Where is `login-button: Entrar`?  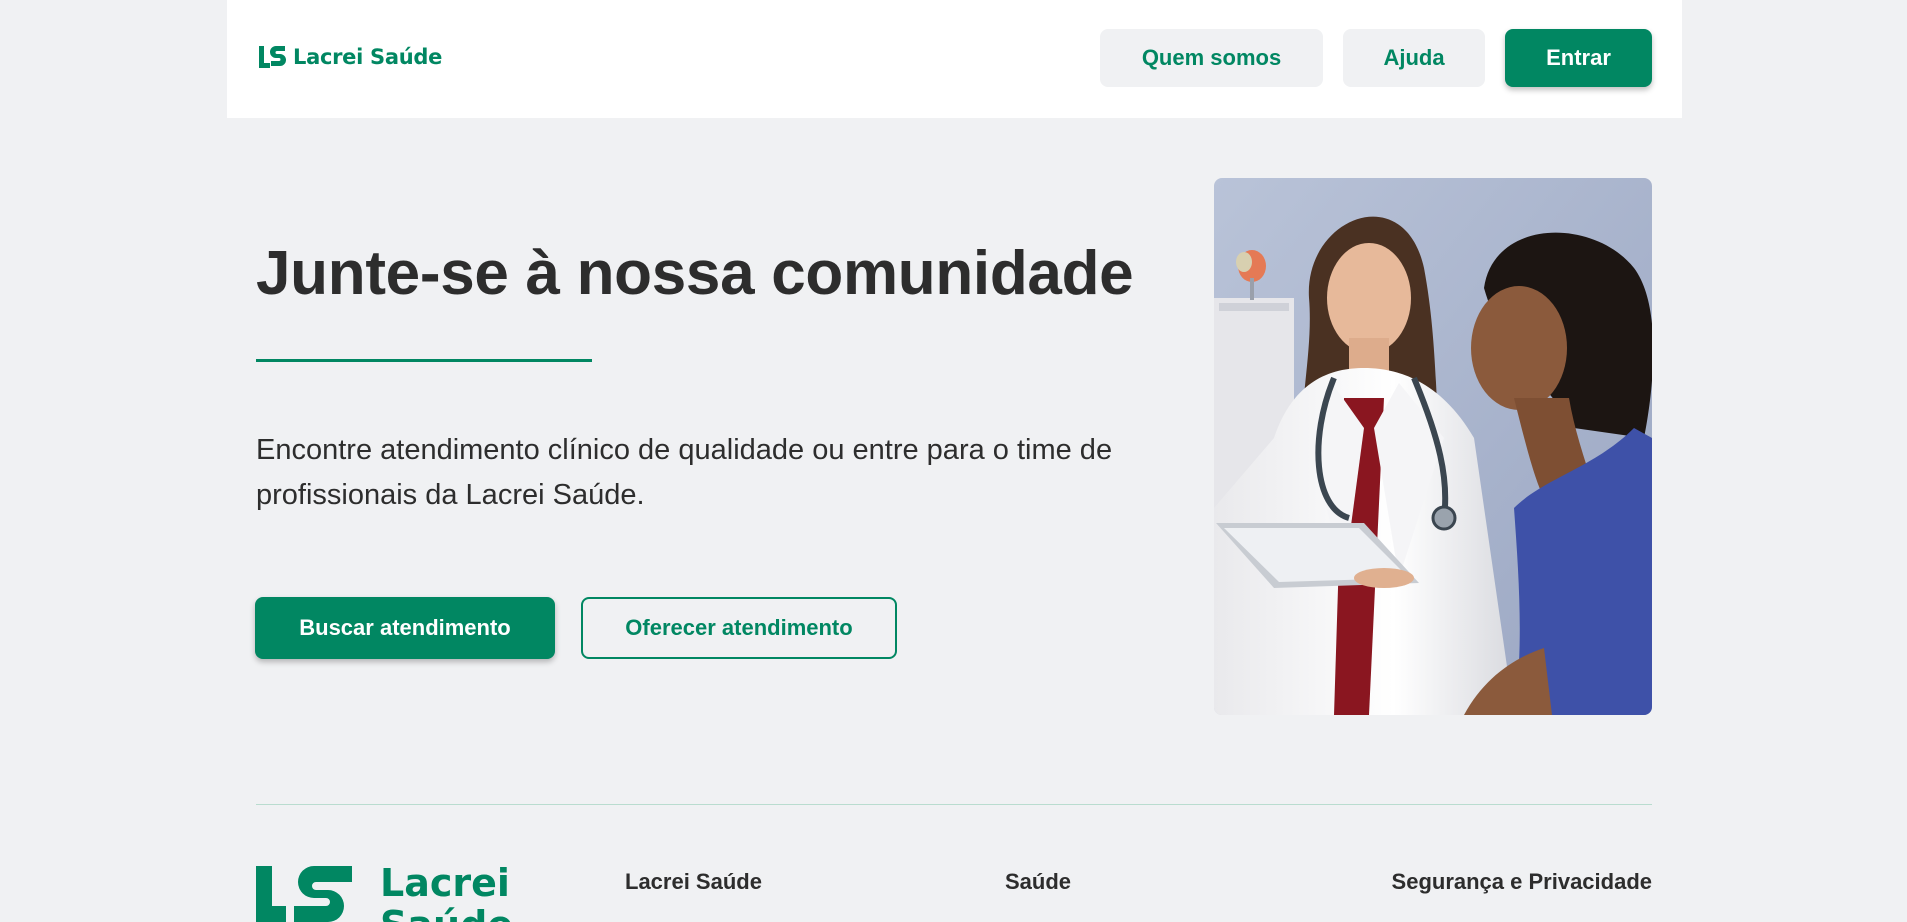 login-button: Entrar is located at coordinates (1578, 58).